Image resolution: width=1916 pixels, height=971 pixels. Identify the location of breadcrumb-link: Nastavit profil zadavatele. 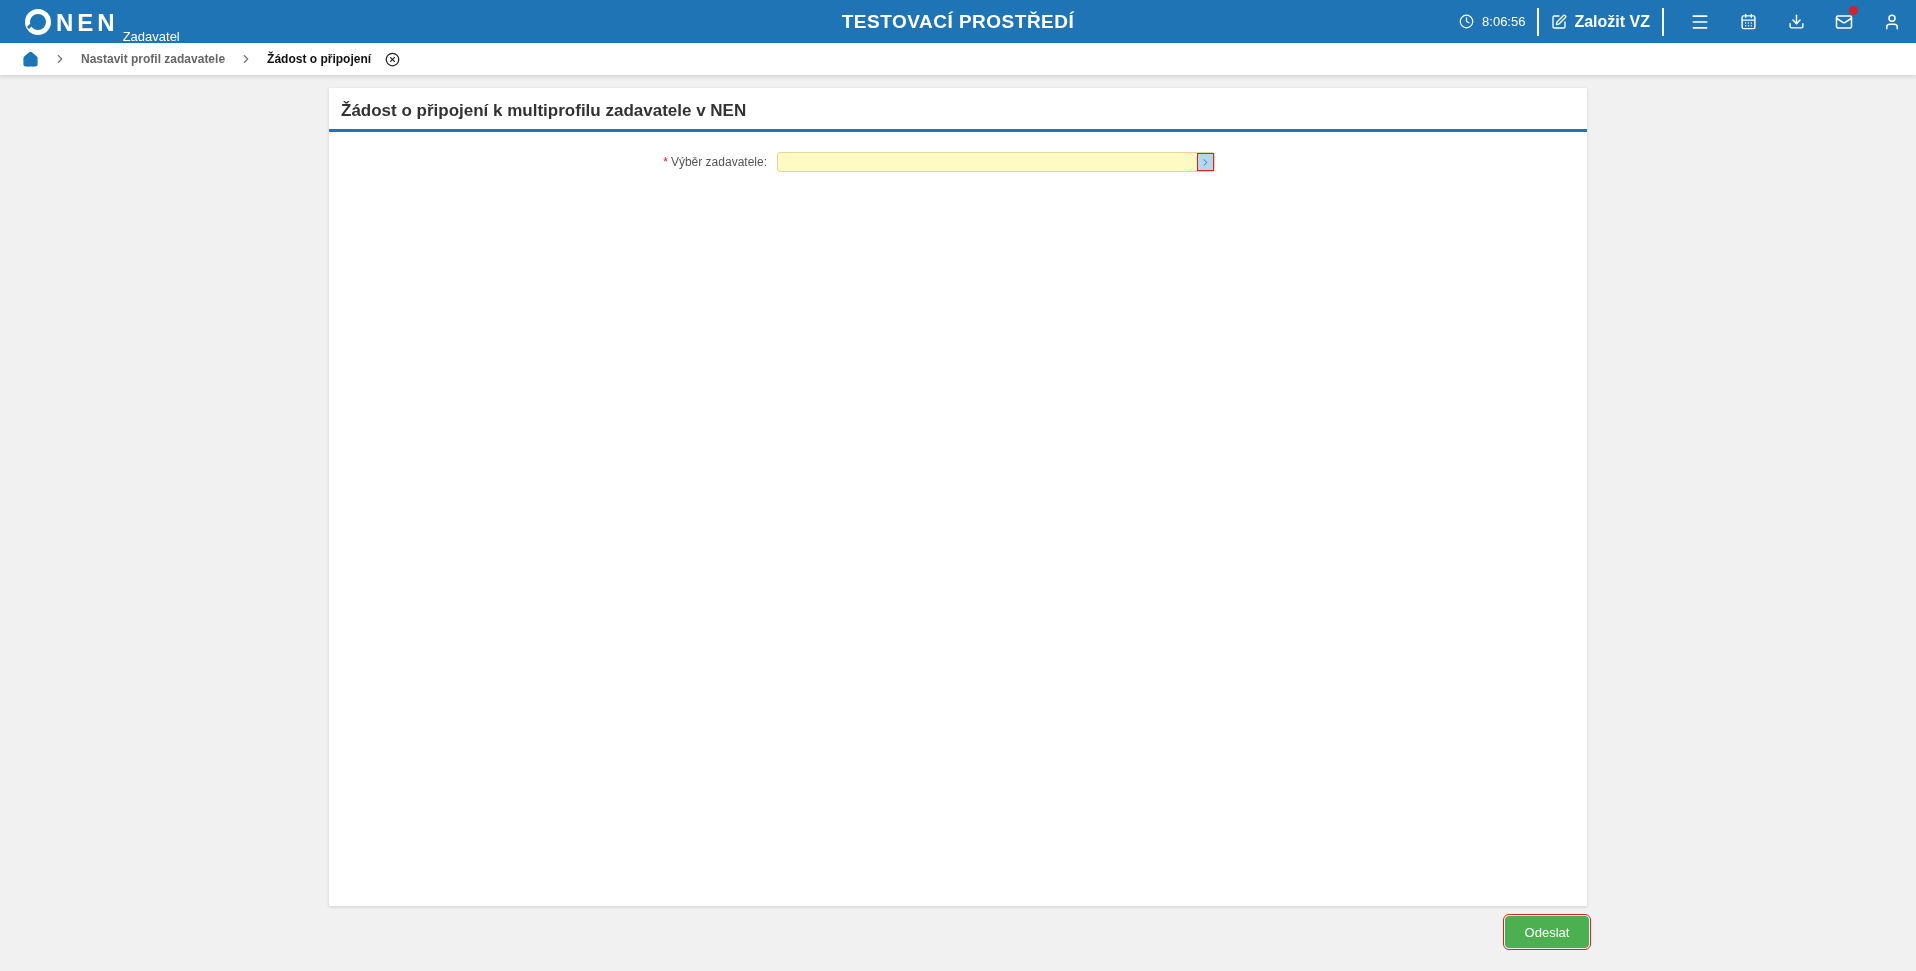
(153, 59).